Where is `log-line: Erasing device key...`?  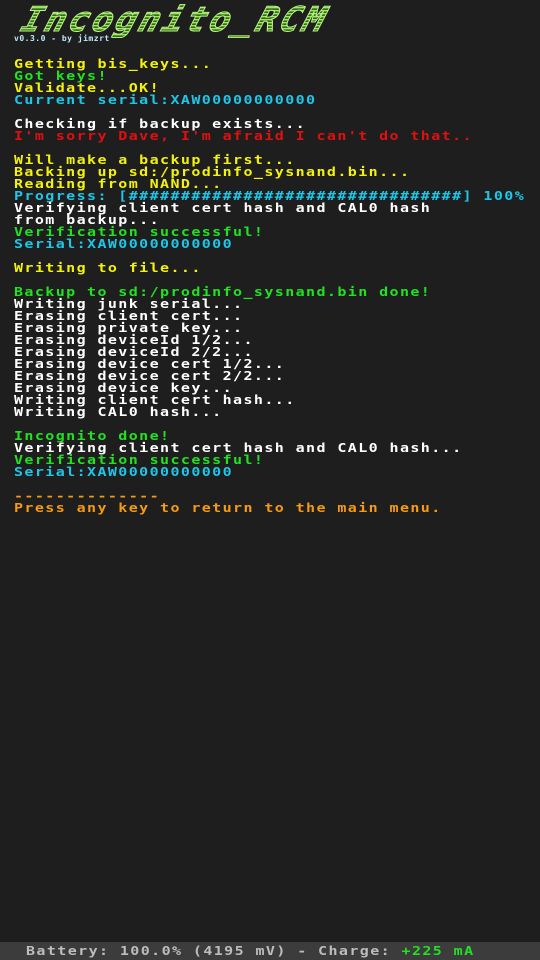 log-line: Erasing device key... is located at coordinates (124, 388).